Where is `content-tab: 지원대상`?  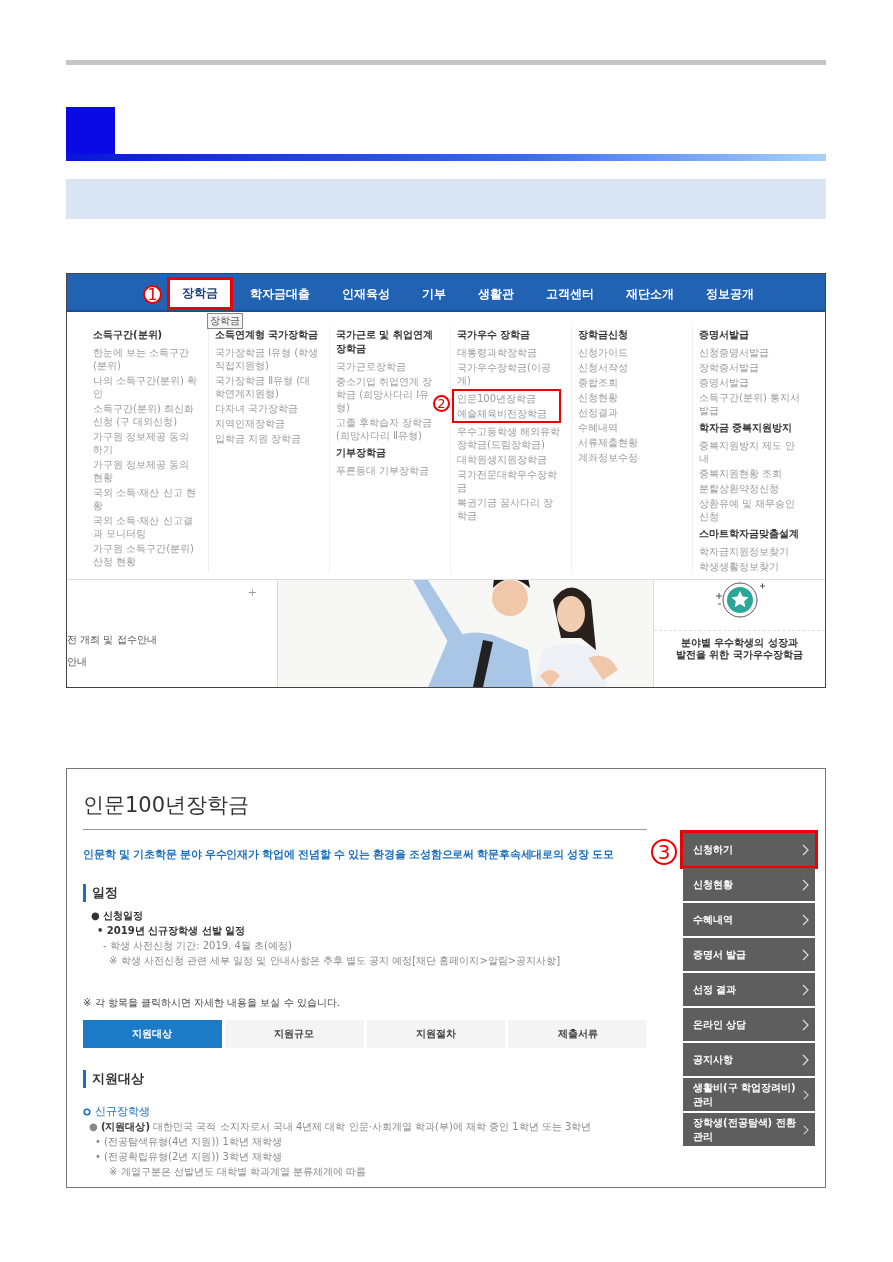
content-tab: 지원대상 is located at coordinates (152, 1034).